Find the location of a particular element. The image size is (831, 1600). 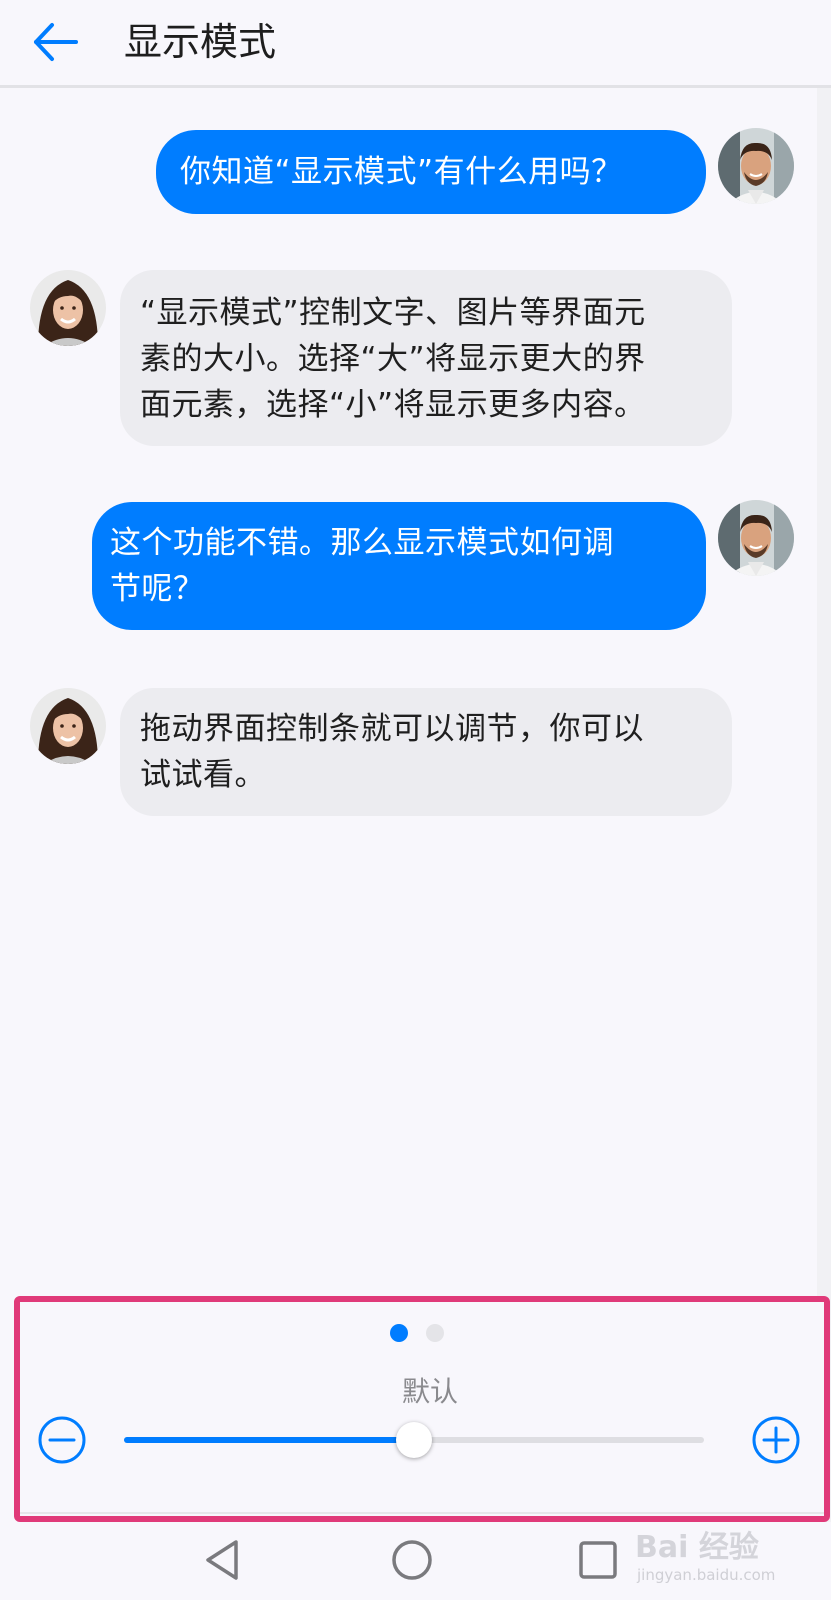

nav-back-button is located at coordinates (224, 1560).